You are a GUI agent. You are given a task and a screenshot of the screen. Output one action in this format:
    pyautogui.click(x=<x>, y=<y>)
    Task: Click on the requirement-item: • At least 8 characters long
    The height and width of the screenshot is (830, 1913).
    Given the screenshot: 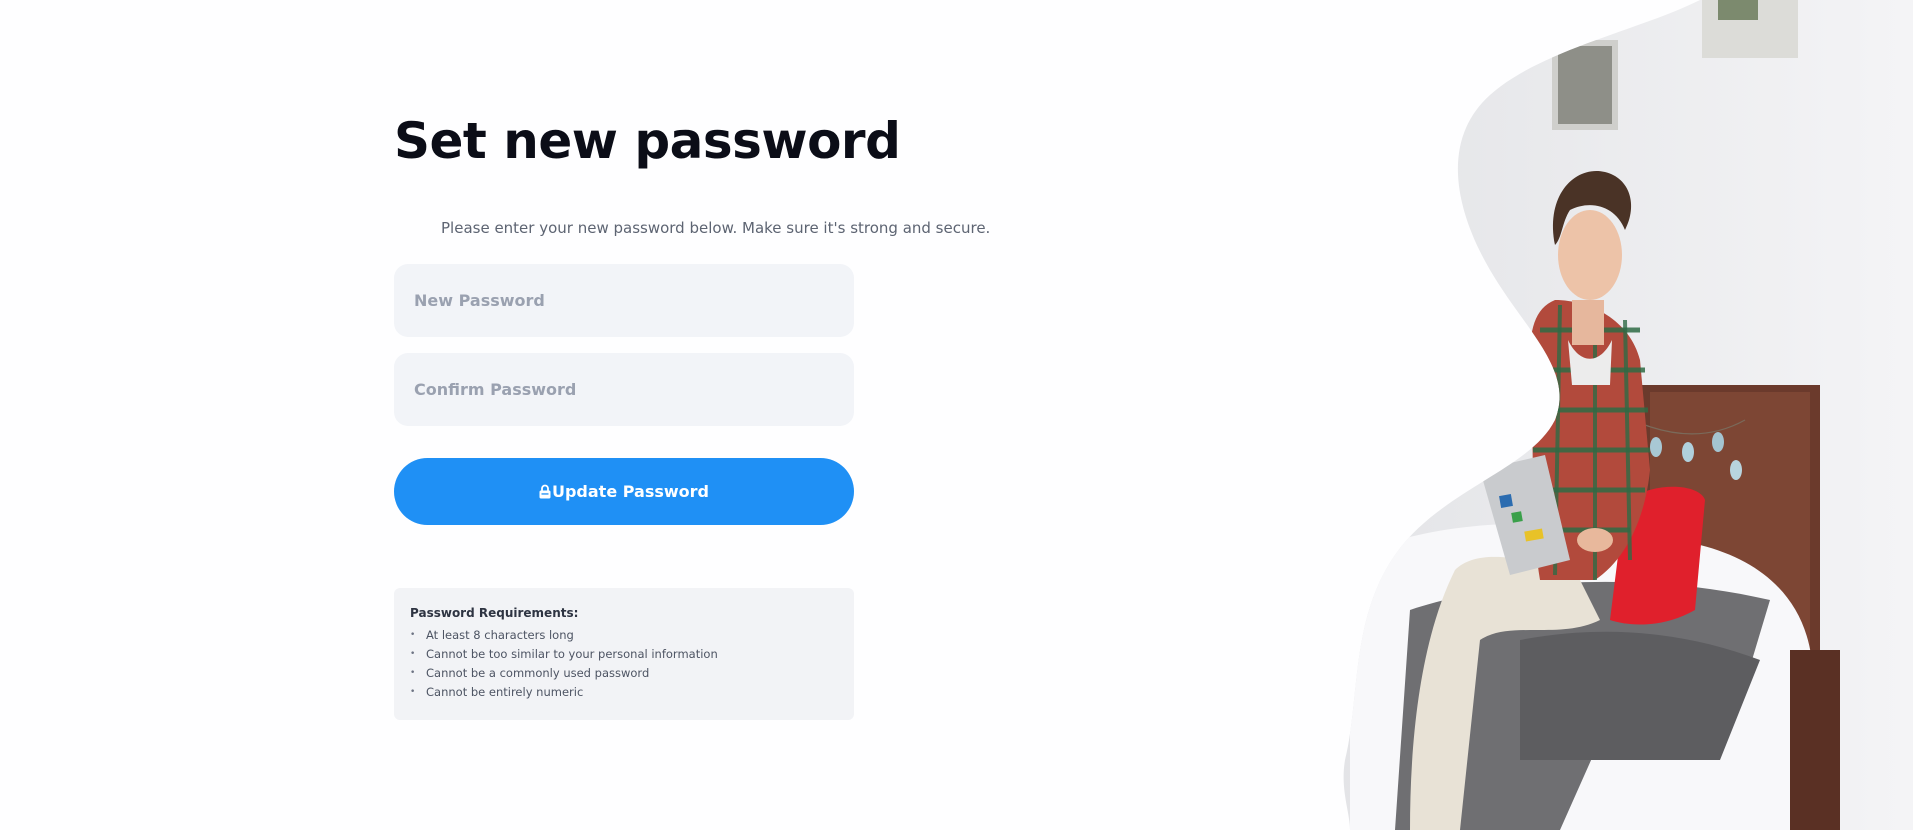 What is the action you would take?
    pyautogui.click(x=624, y=635)
    